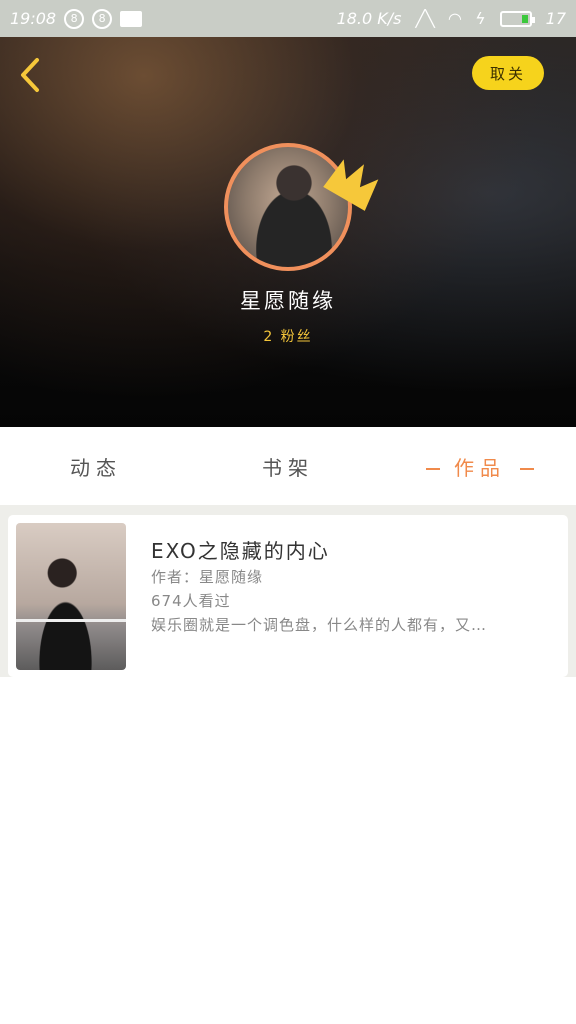 The height and width of the screenshot is (1024, 576). I want to click on tab-indicator-right, so click(527, 469).